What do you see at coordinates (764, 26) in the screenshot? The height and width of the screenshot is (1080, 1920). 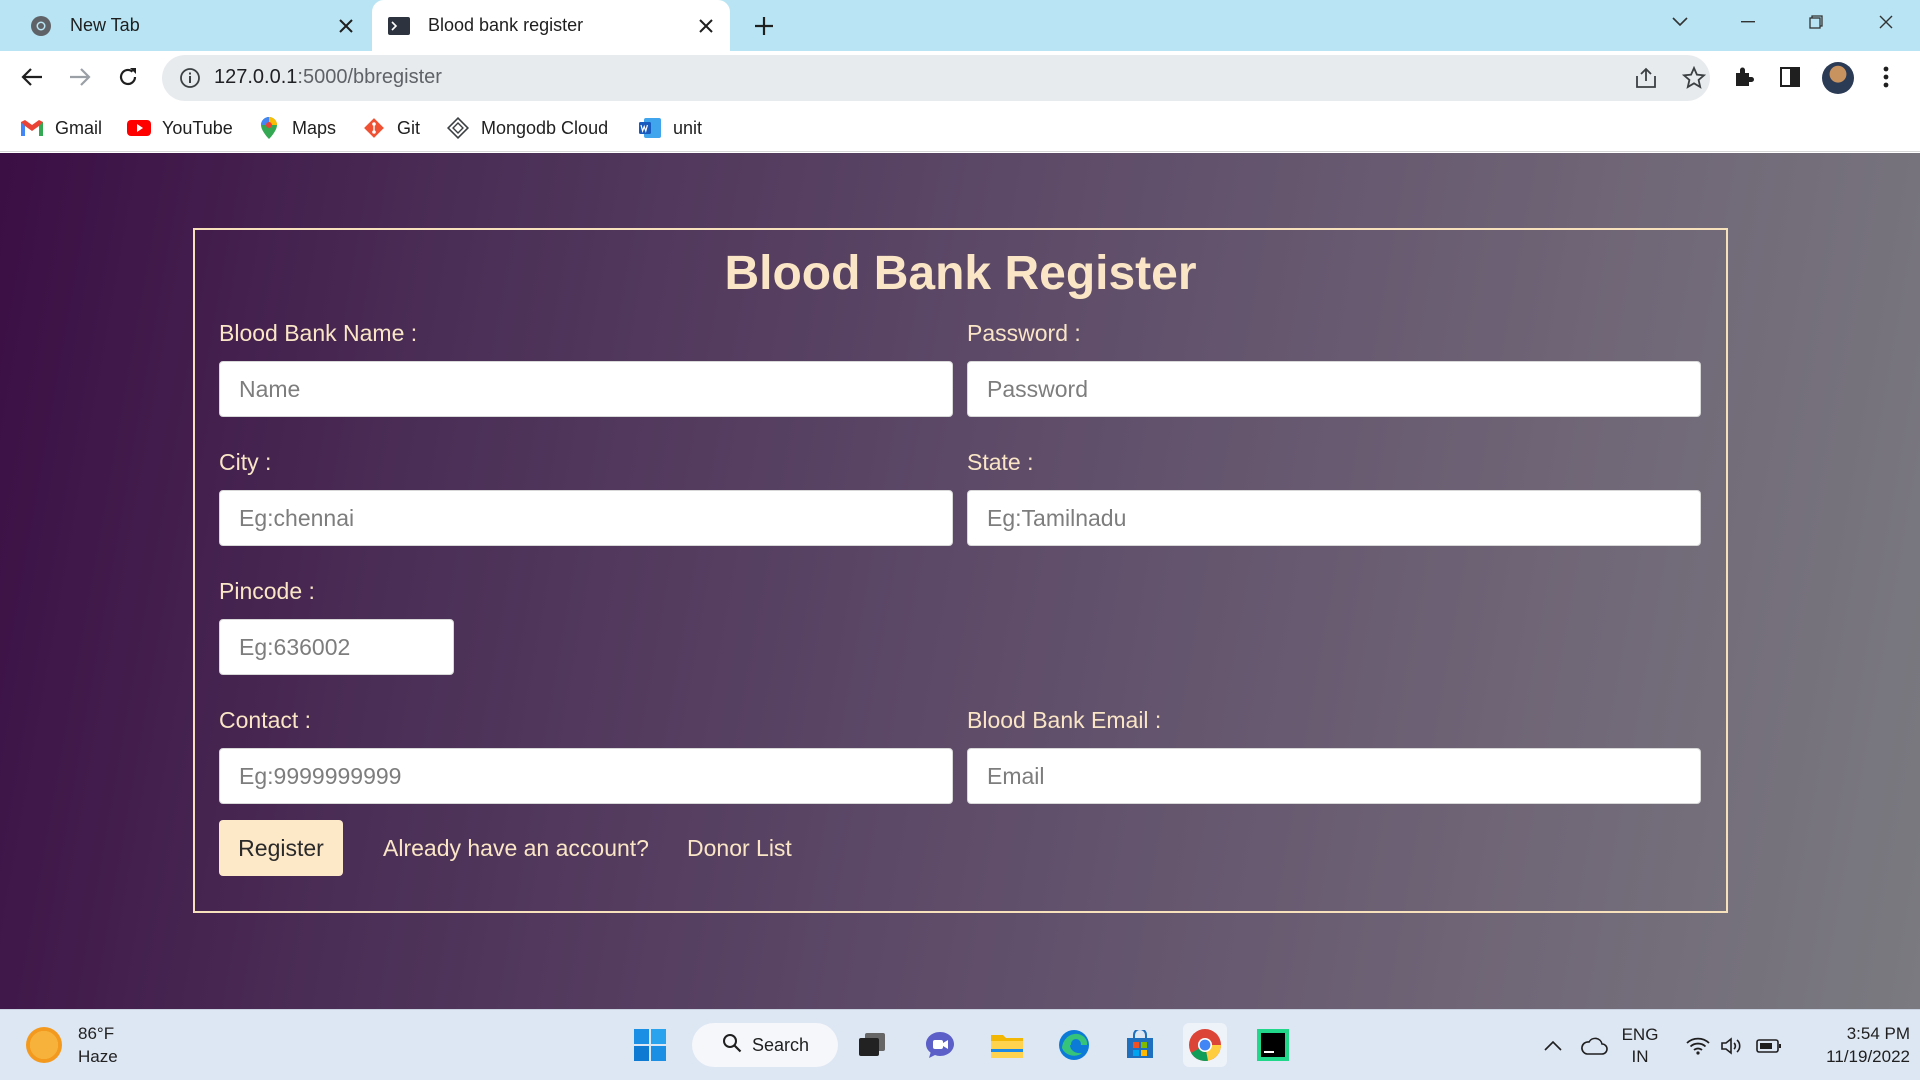 I see `new-tab-button` at bounding box center [764, 26].